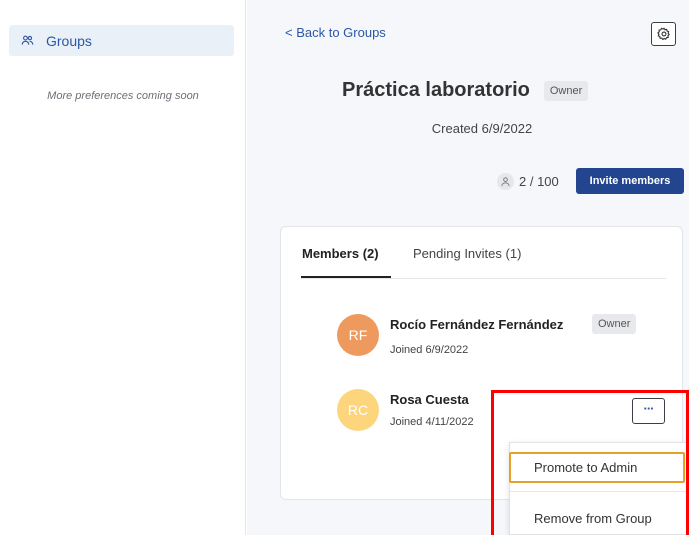 Image resolution: width=689 pixels, height=535 pixels. Describe the element at coordinates (599, 491) in the screenshot. I see `menu-divider` at that location.